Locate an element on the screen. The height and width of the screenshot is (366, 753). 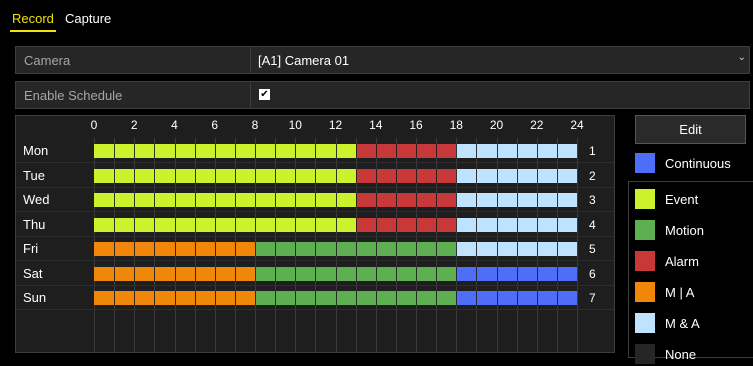
day-number: 5 is located at coordinates (592, 249).